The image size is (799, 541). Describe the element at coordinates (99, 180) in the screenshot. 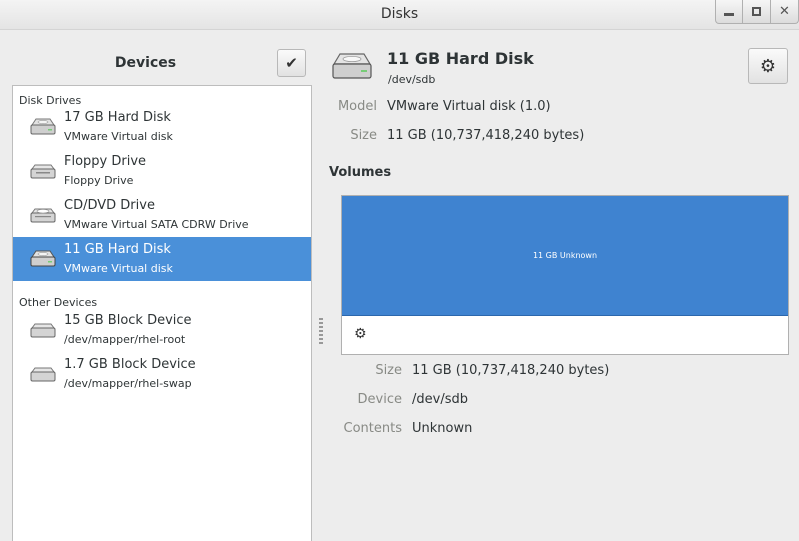

I see `device-subtitle: Floppy Drive` at that location.